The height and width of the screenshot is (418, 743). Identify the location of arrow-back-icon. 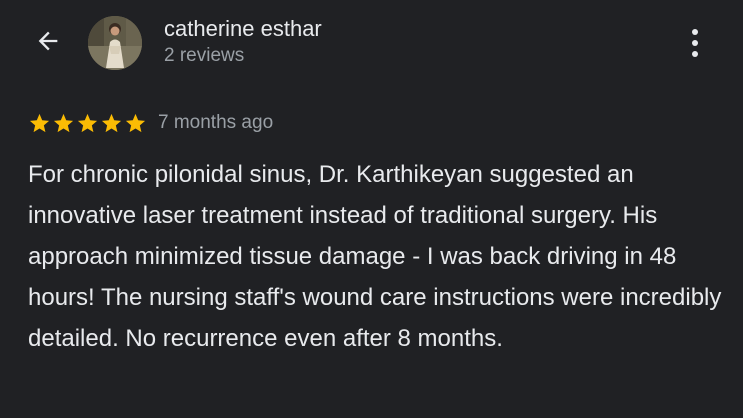
(48, 43).